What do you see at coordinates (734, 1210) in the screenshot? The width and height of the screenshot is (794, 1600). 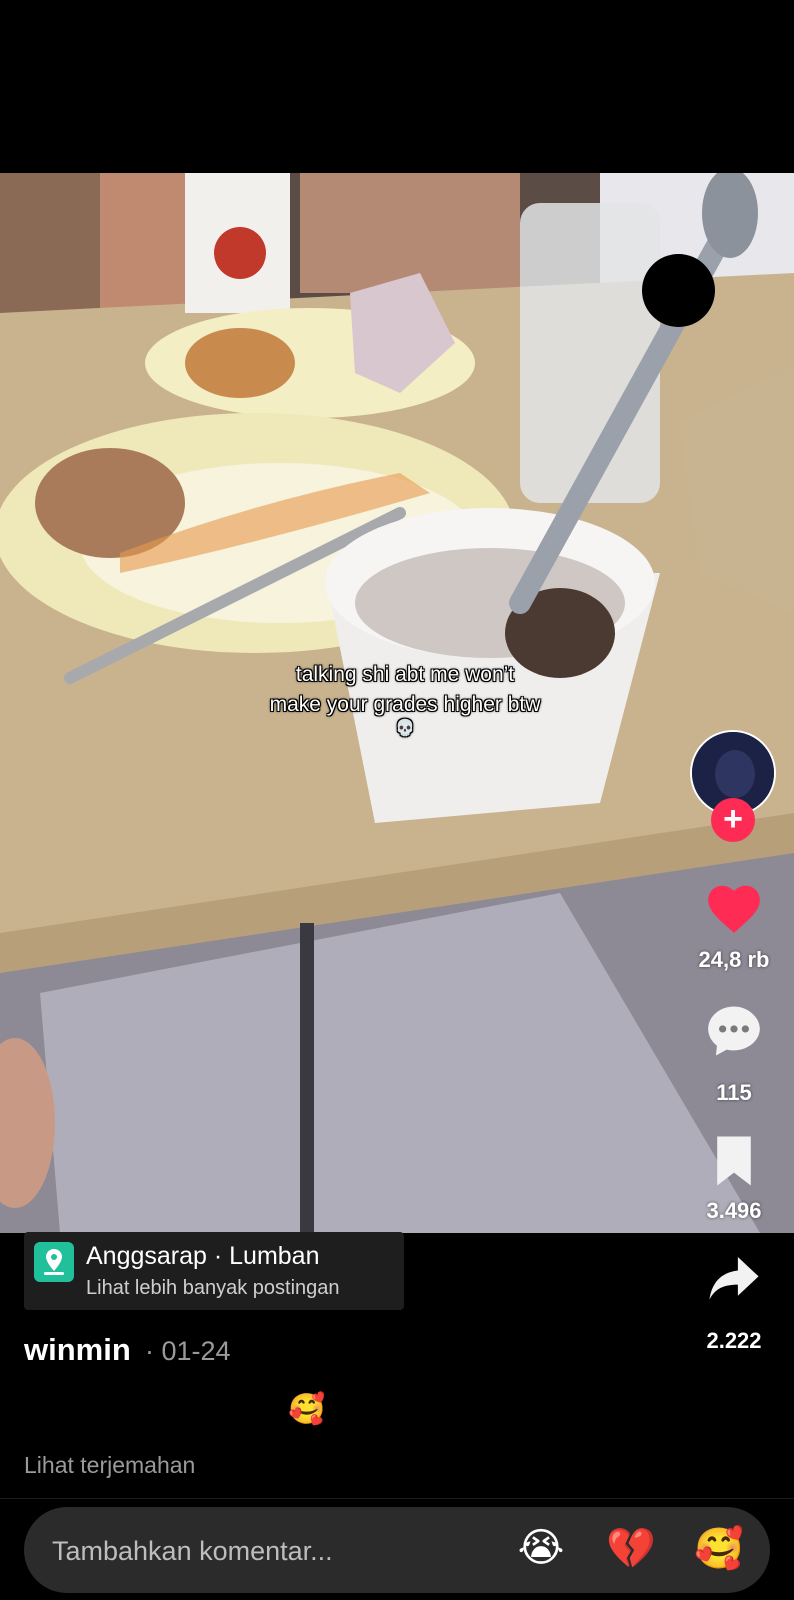 I see `bookmark-count: 3.496` at bounding box center [734, 1210].